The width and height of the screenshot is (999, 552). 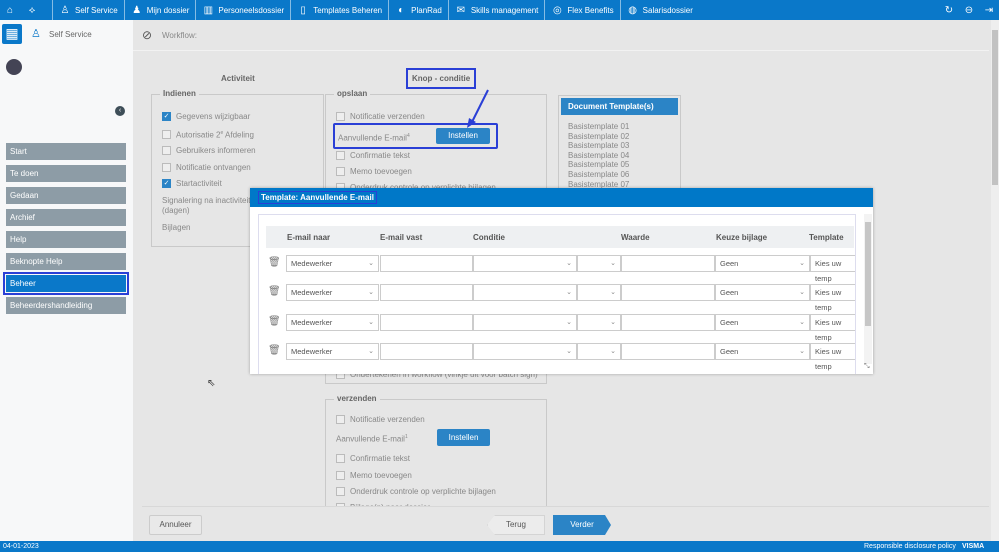 I want to click on nav-planrad: ◐ PlanRad, so click(x=418, y=10).